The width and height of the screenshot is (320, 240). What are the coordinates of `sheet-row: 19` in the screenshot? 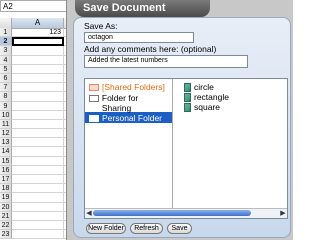 It's located at (35, 198).